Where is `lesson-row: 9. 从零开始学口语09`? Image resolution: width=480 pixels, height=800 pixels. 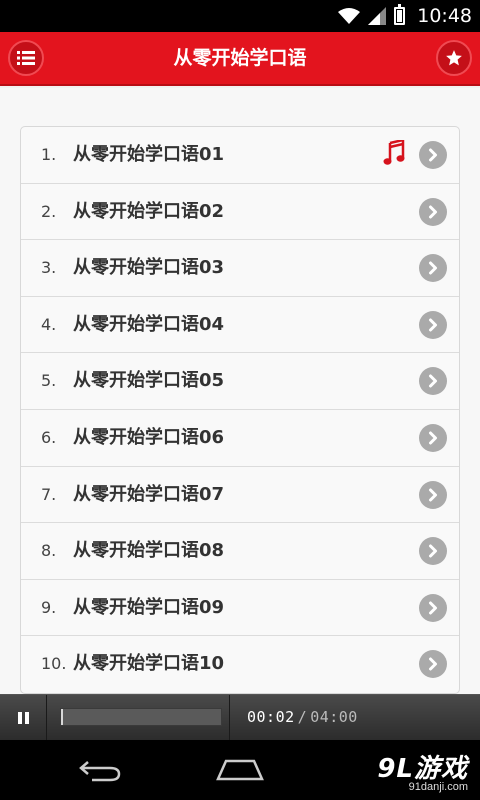 lesson-row: 9. 从零开始学口语09 is located at coordinates (240, 608).